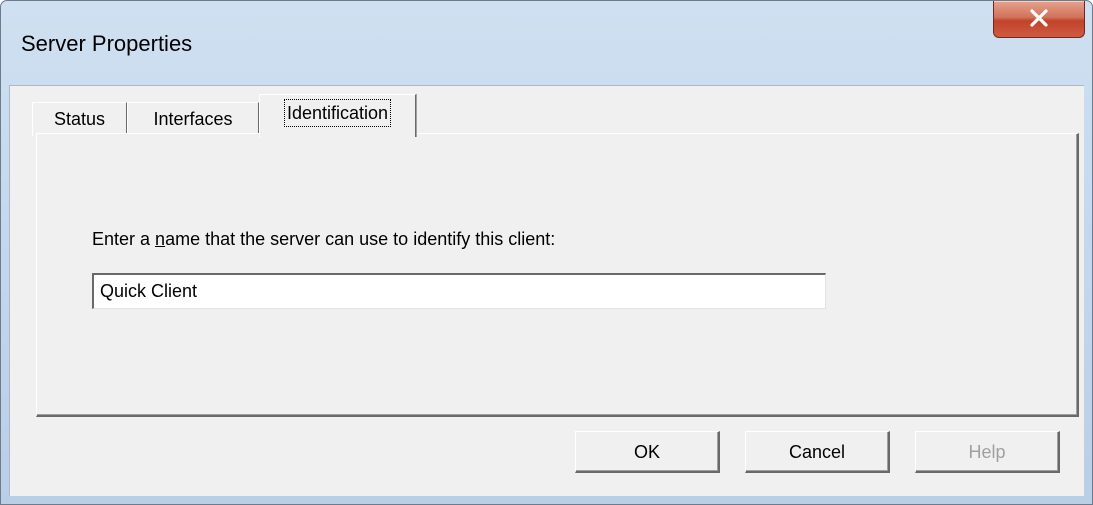  Describe the element at coordinates (817, 452) in the screenshot. I see `cancel-button: Cancel` at that location.